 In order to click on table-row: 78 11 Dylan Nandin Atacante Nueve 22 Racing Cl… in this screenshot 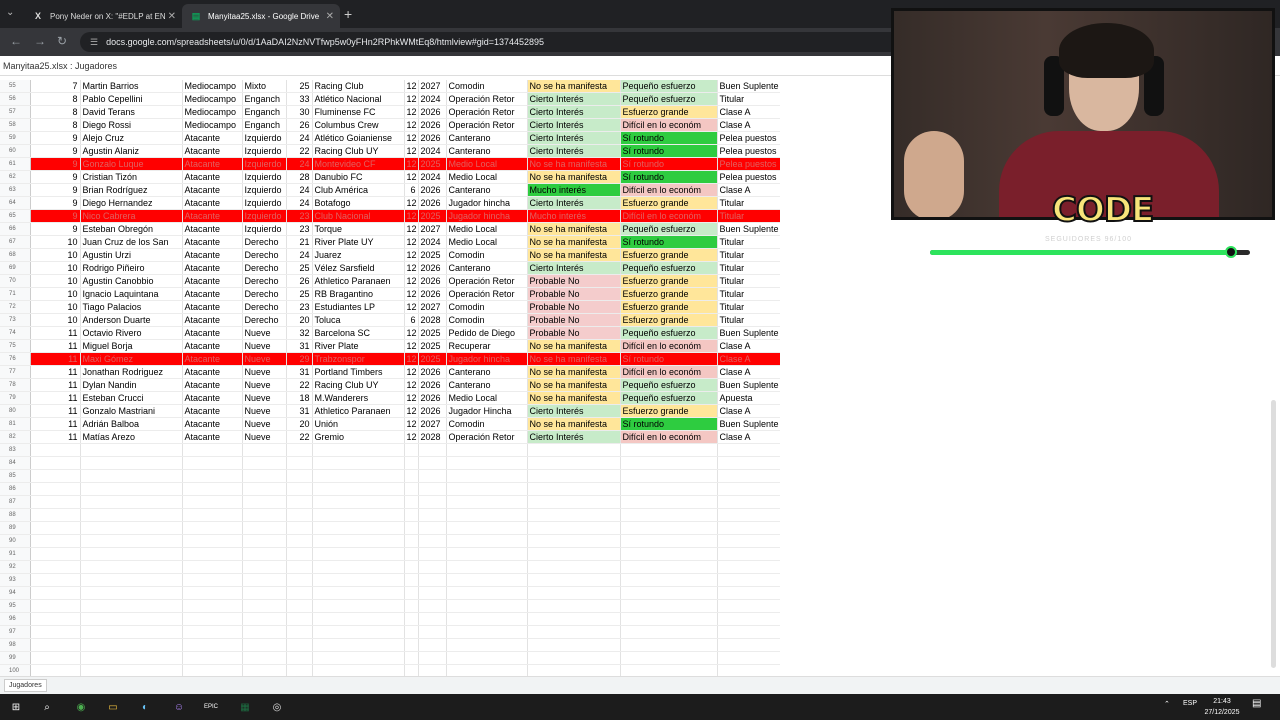, I will do `click(390, 385)`.